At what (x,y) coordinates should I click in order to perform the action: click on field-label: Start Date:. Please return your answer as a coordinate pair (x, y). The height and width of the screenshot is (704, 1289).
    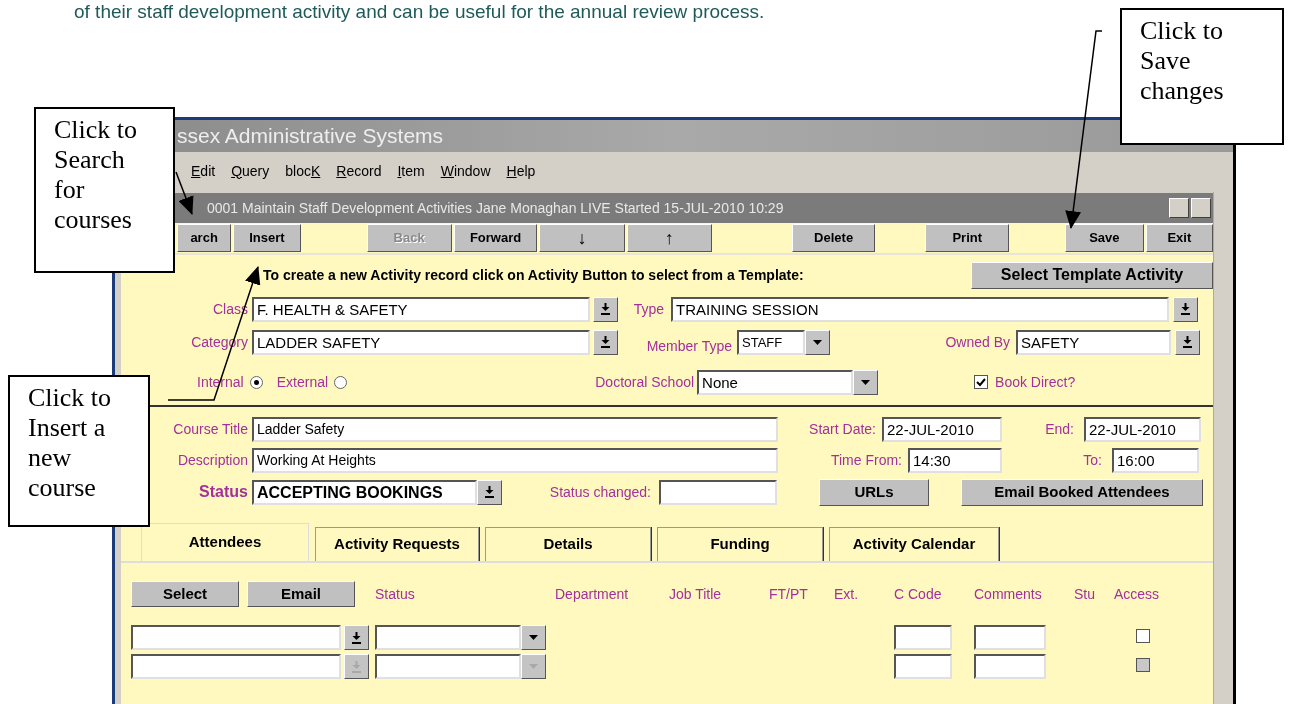
    Looking at the image, I should click on (842, 429).